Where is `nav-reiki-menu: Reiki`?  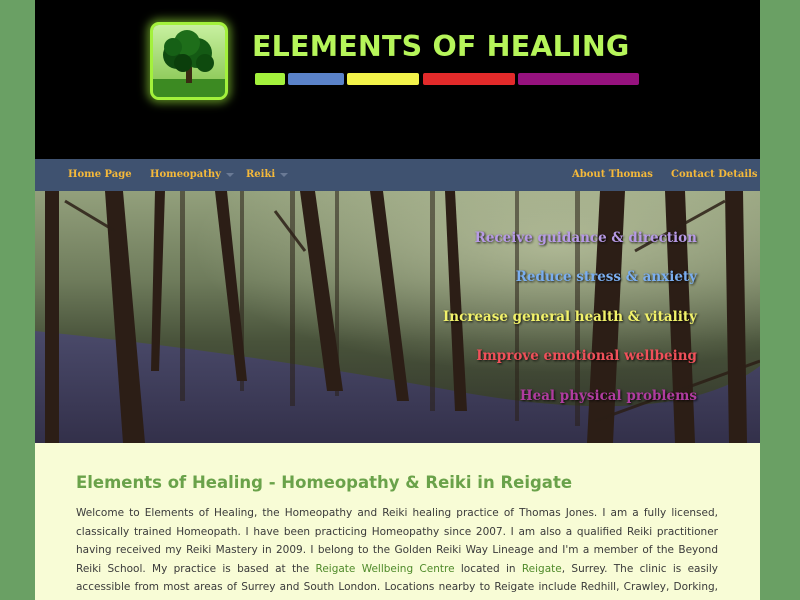 nav-reiki-menu: Reiki is located at coordinates (267, 175).